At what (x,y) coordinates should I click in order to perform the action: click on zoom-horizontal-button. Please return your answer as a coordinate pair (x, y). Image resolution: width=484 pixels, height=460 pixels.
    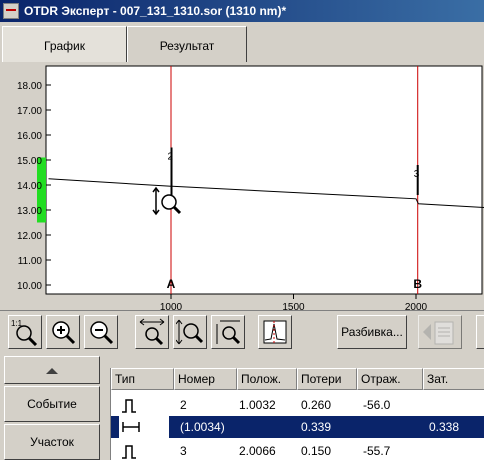
    Looking at the image, I should click on (152, 332).